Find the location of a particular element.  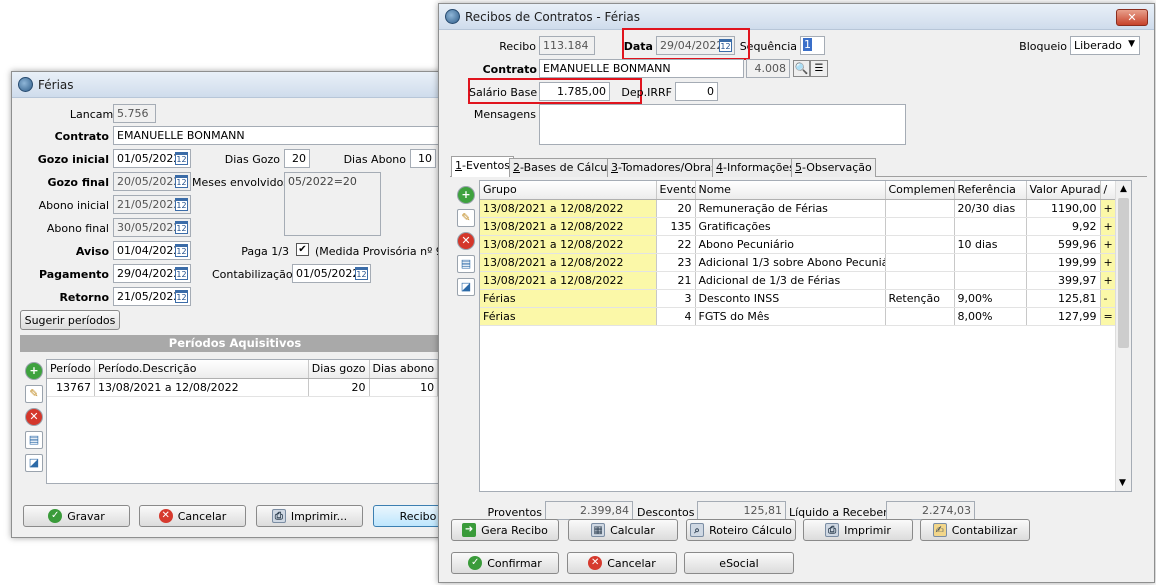

tab-label: -Eventos is located at coordinates (486, 165).